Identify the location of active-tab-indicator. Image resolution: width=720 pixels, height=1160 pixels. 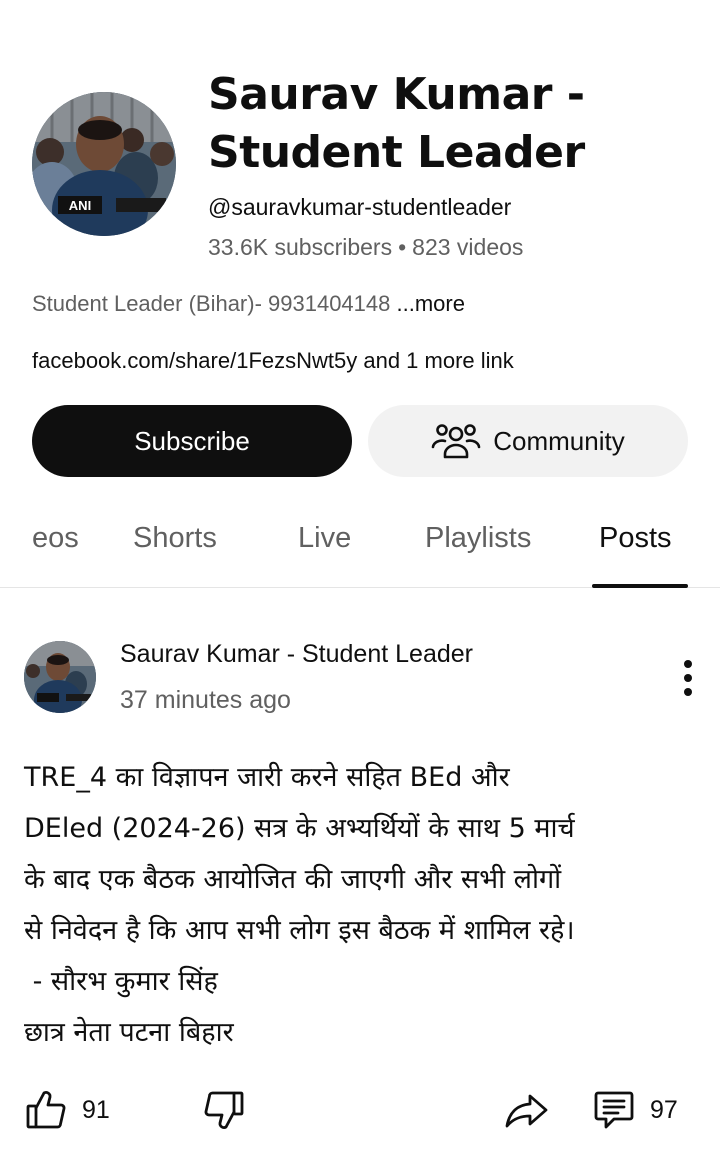
(640, 586).